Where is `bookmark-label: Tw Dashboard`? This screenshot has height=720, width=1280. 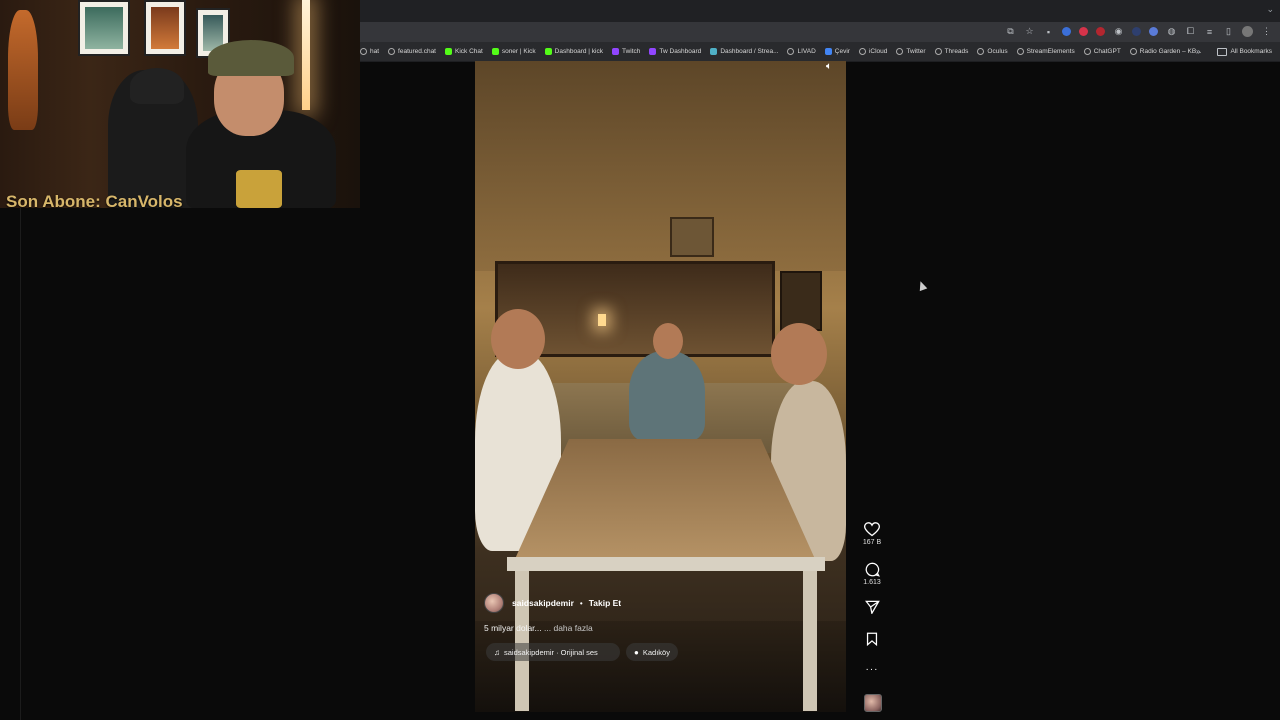
bookmark-label: Tw Dashboard is located at coordinates (680, 51).